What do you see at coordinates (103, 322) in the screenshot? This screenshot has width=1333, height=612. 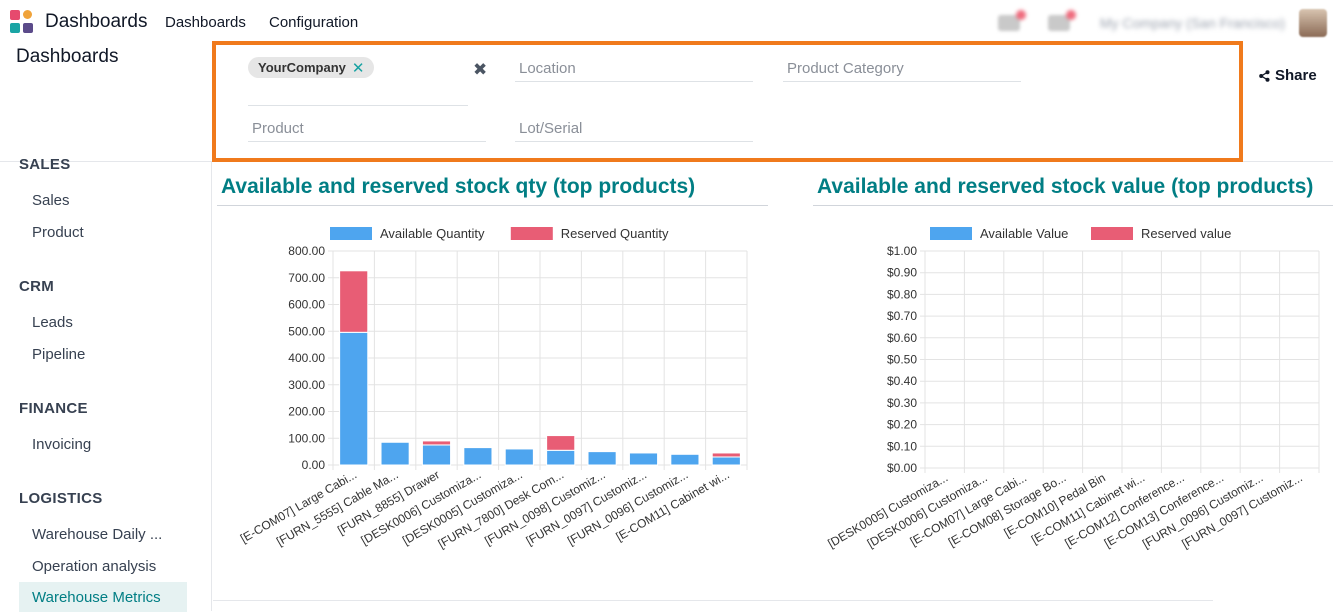 I see `sidebar-item-leads: Leads` at bounding box center [103, 322].